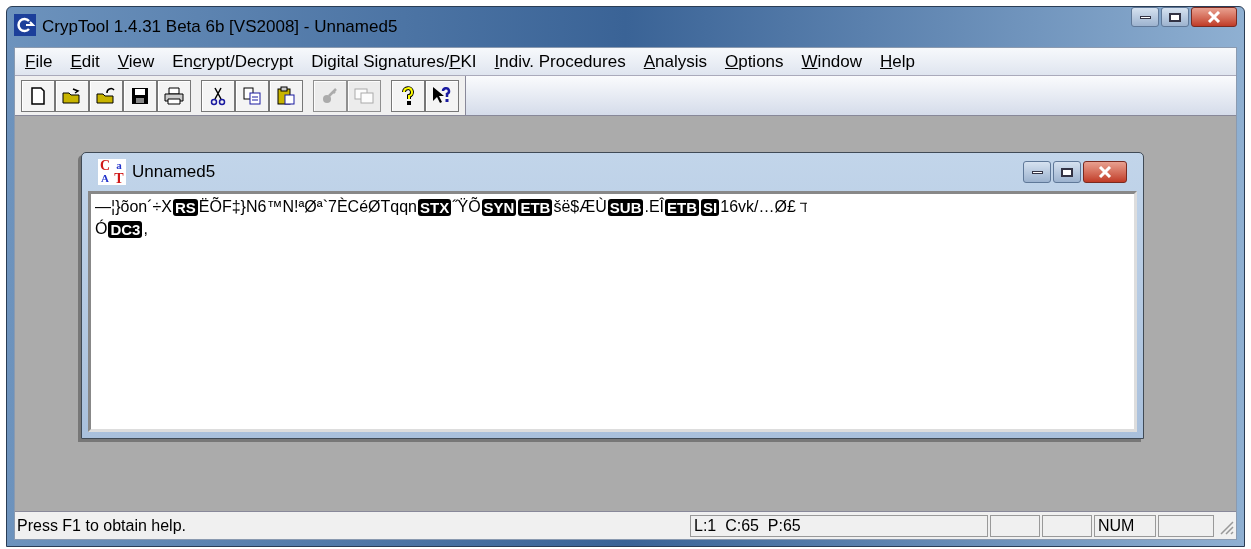 Image resolution: width=1251 pixels, height=549 pixels. What do you see at coordinates (220, 27) in the screenshot?
I see `window-title: CrypTool 1.4.31 Beta 6b [VS2008] - Unnamed5` at bounding box center [220, 27].